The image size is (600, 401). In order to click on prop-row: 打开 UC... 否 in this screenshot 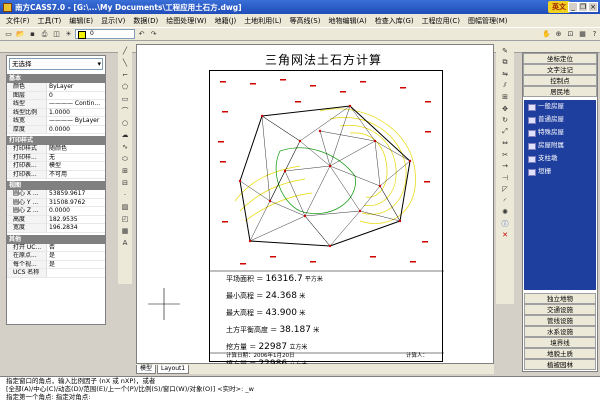, I will do `click(56, 247)`.